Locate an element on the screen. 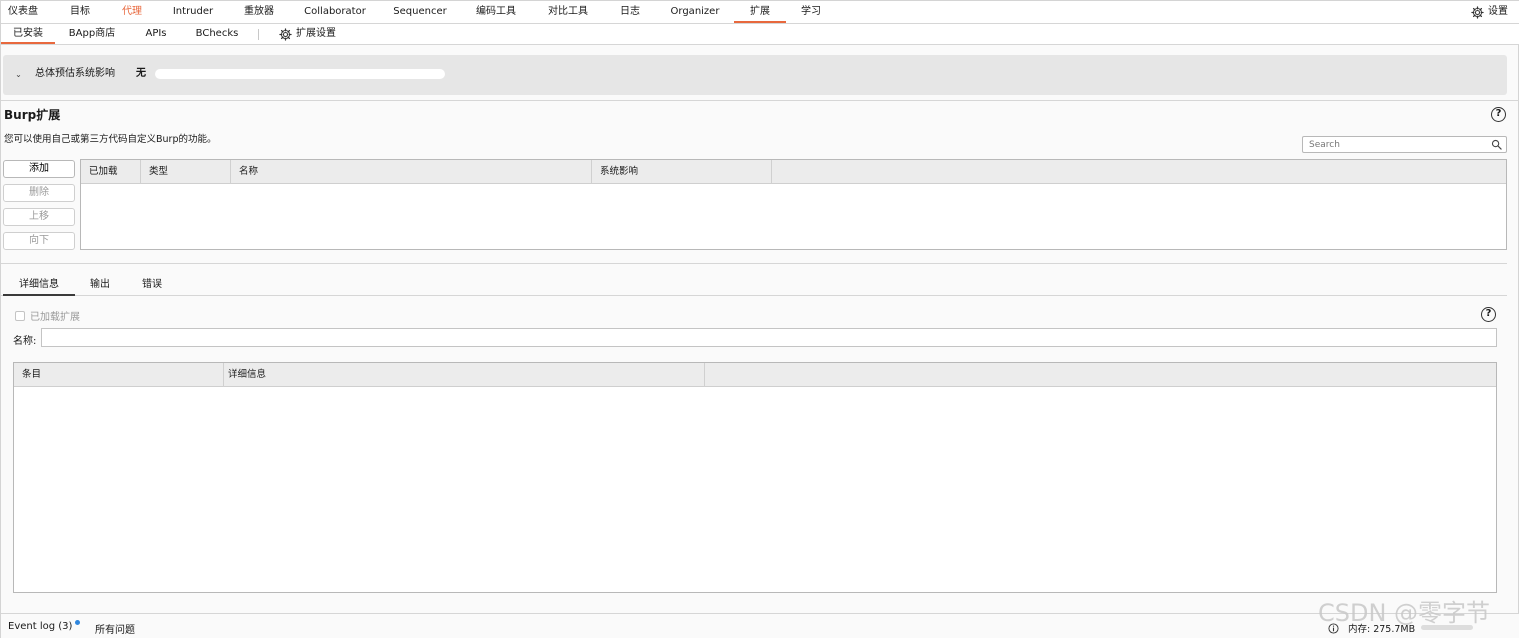  tab-installed: 已安装 is located at coordinates (28, 34).